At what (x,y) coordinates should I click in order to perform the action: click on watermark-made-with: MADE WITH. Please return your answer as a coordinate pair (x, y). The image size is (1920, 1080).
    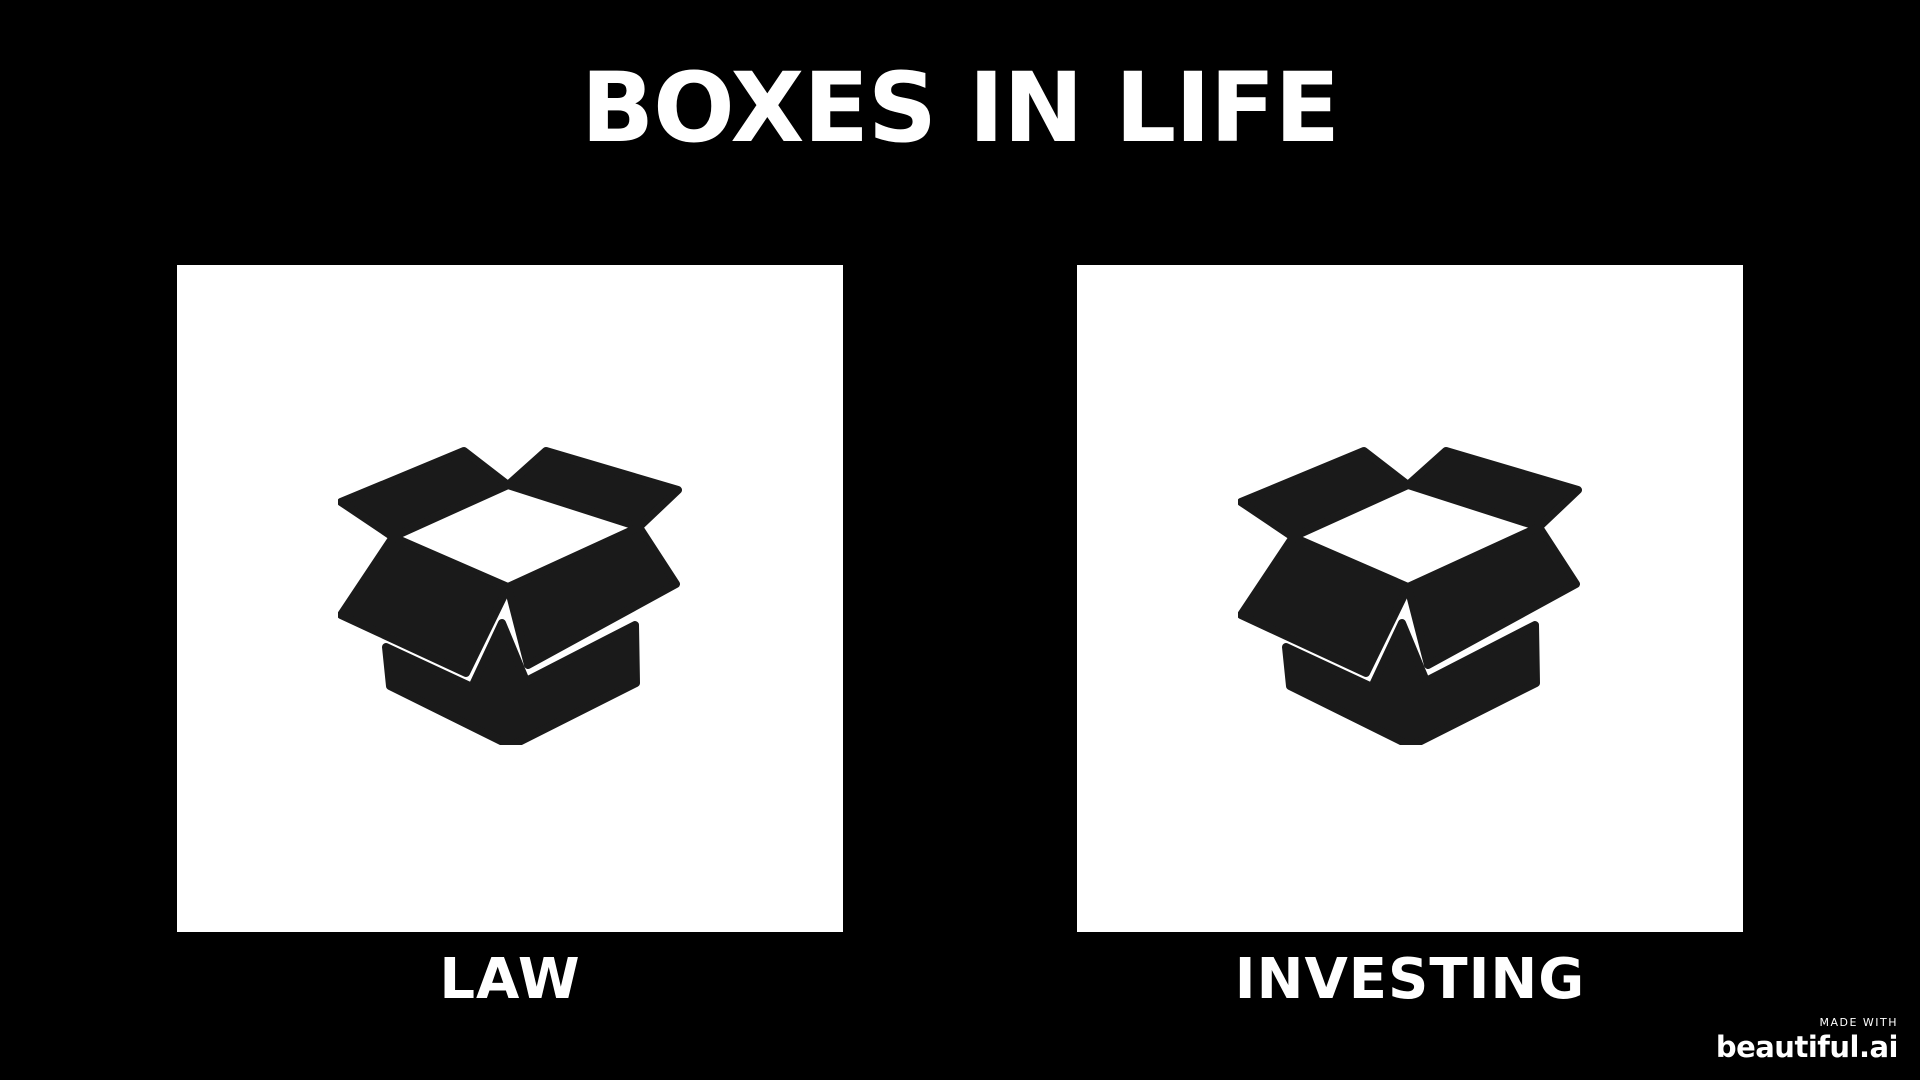
    Looking at the image, I should click on (1858, 1022).